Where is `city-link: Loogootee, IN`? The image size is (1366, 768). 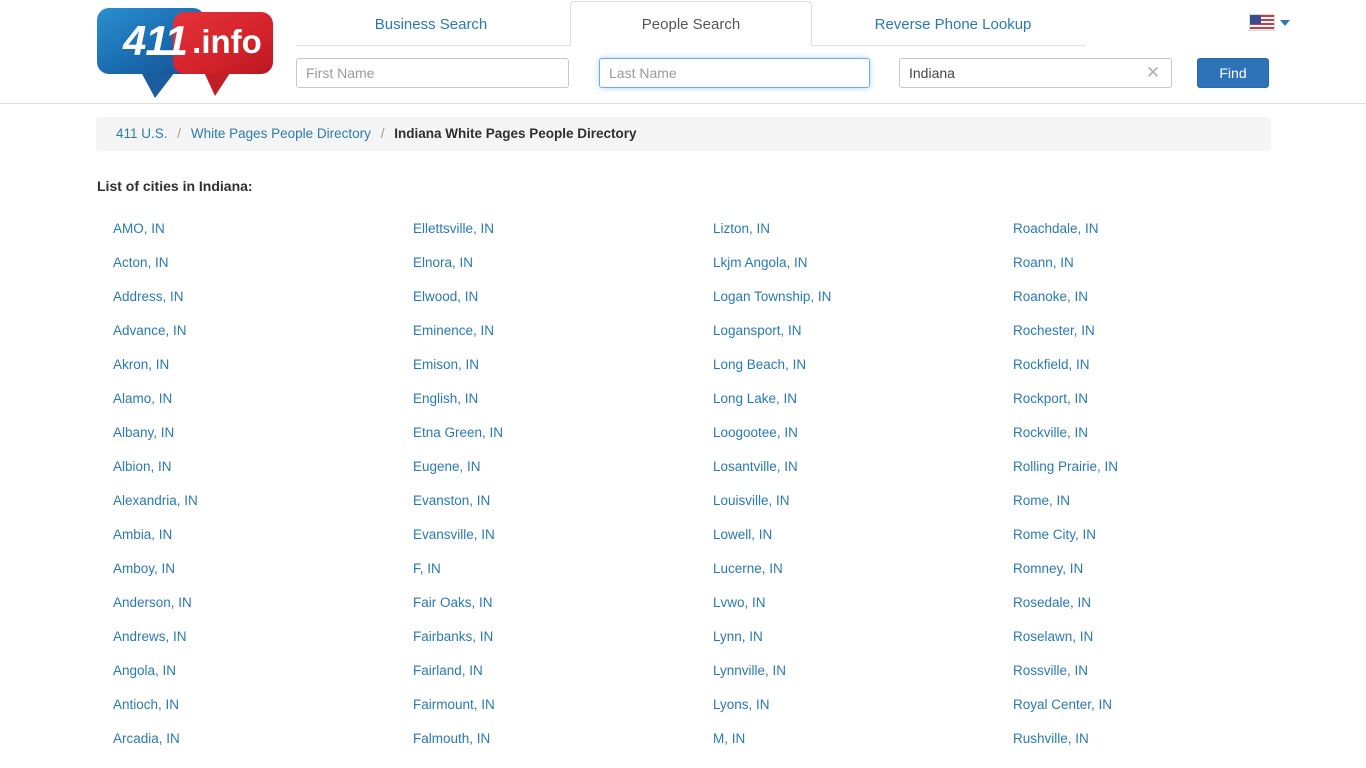
city-link: Loogootee, IN is located at coordinates (847, 439).